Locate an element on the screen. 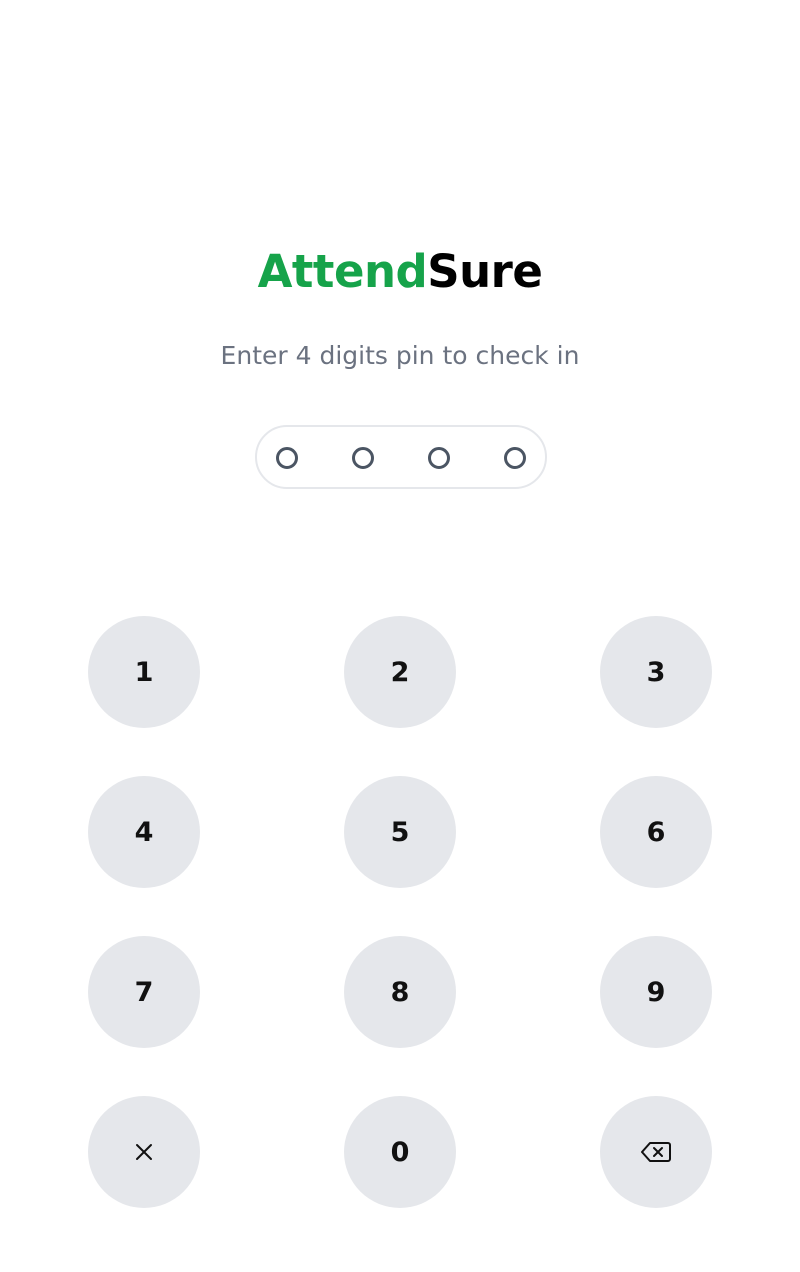 The width and height of the screenshot is (800, 1272). key-4-button: 4 is located at coordinates (144, 832).